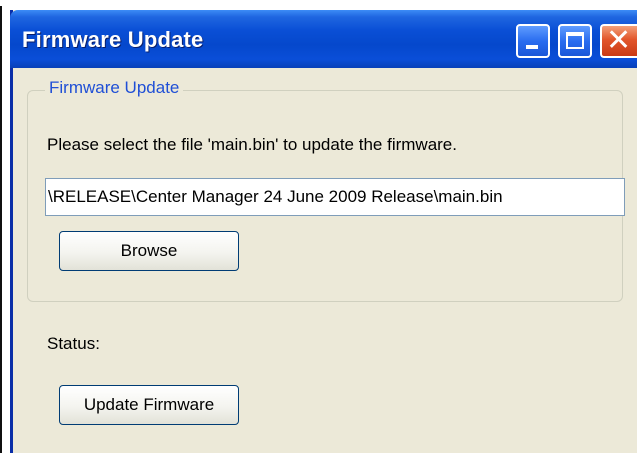 The width and height of the screenshot is (637, 453). What do you see at coordinates (335, 197) in the screenshot?
I see `file-path-input` at bounding box center [335, 197].